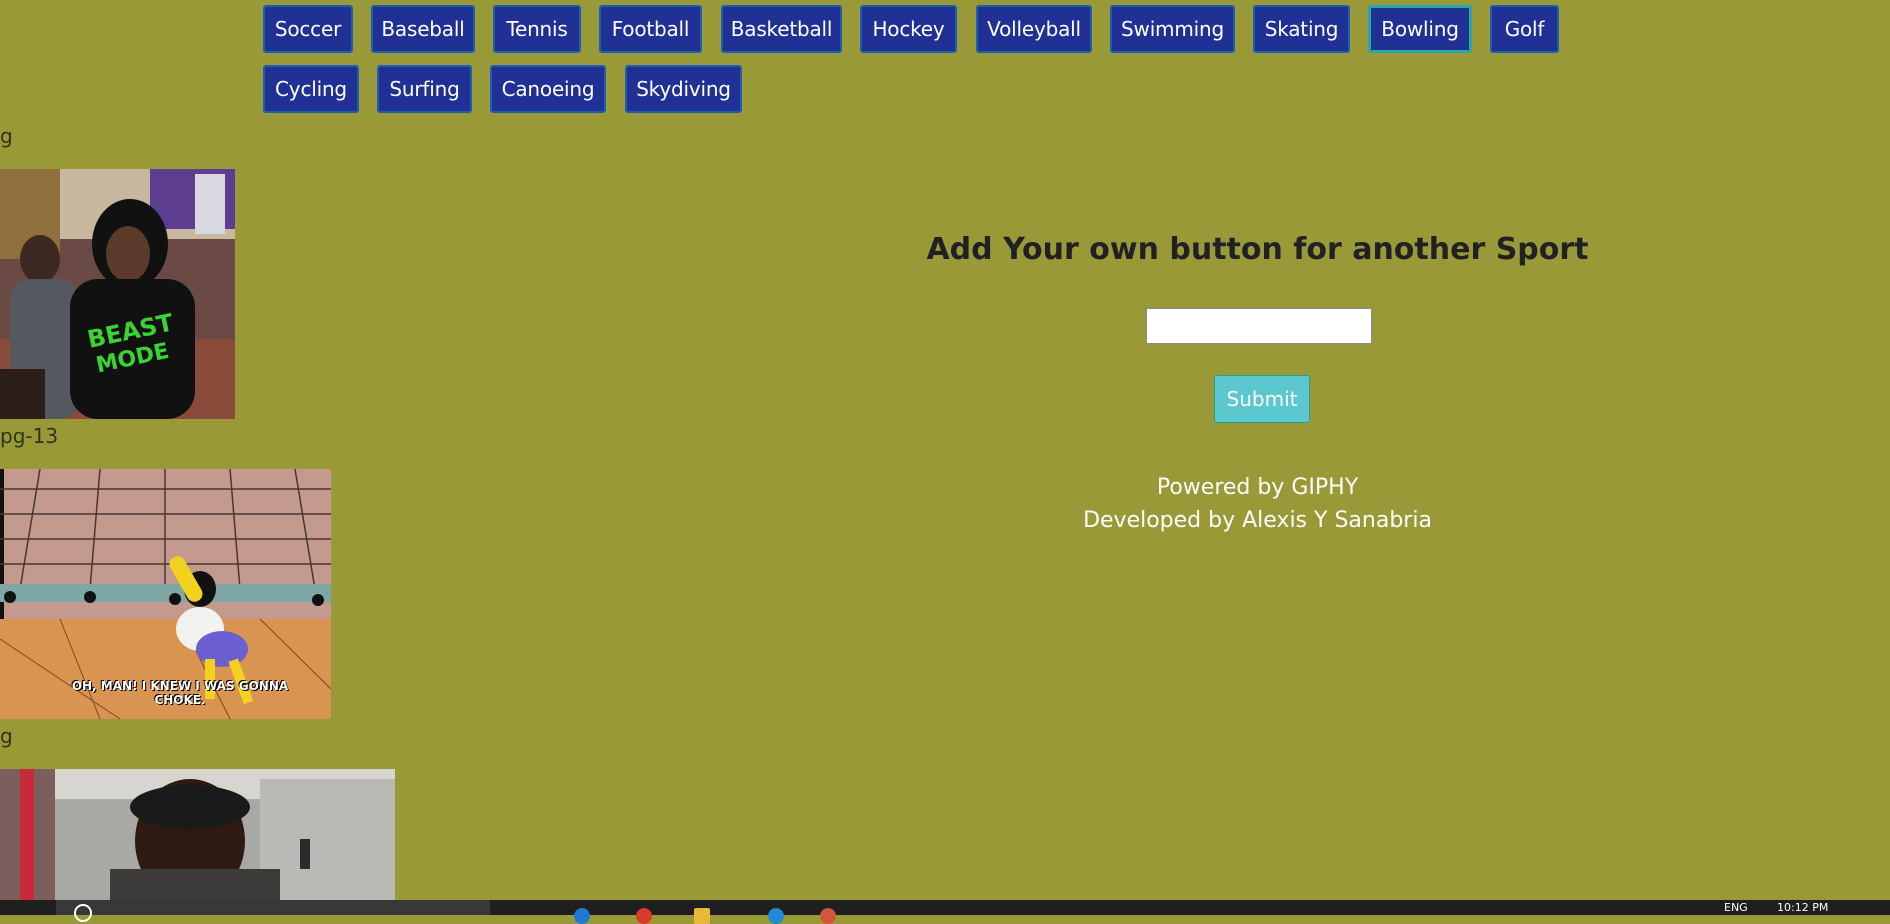  Describe the element at coordinates (1736, 907) in the screenshot. I see `language-indicator: ENG` at that location.